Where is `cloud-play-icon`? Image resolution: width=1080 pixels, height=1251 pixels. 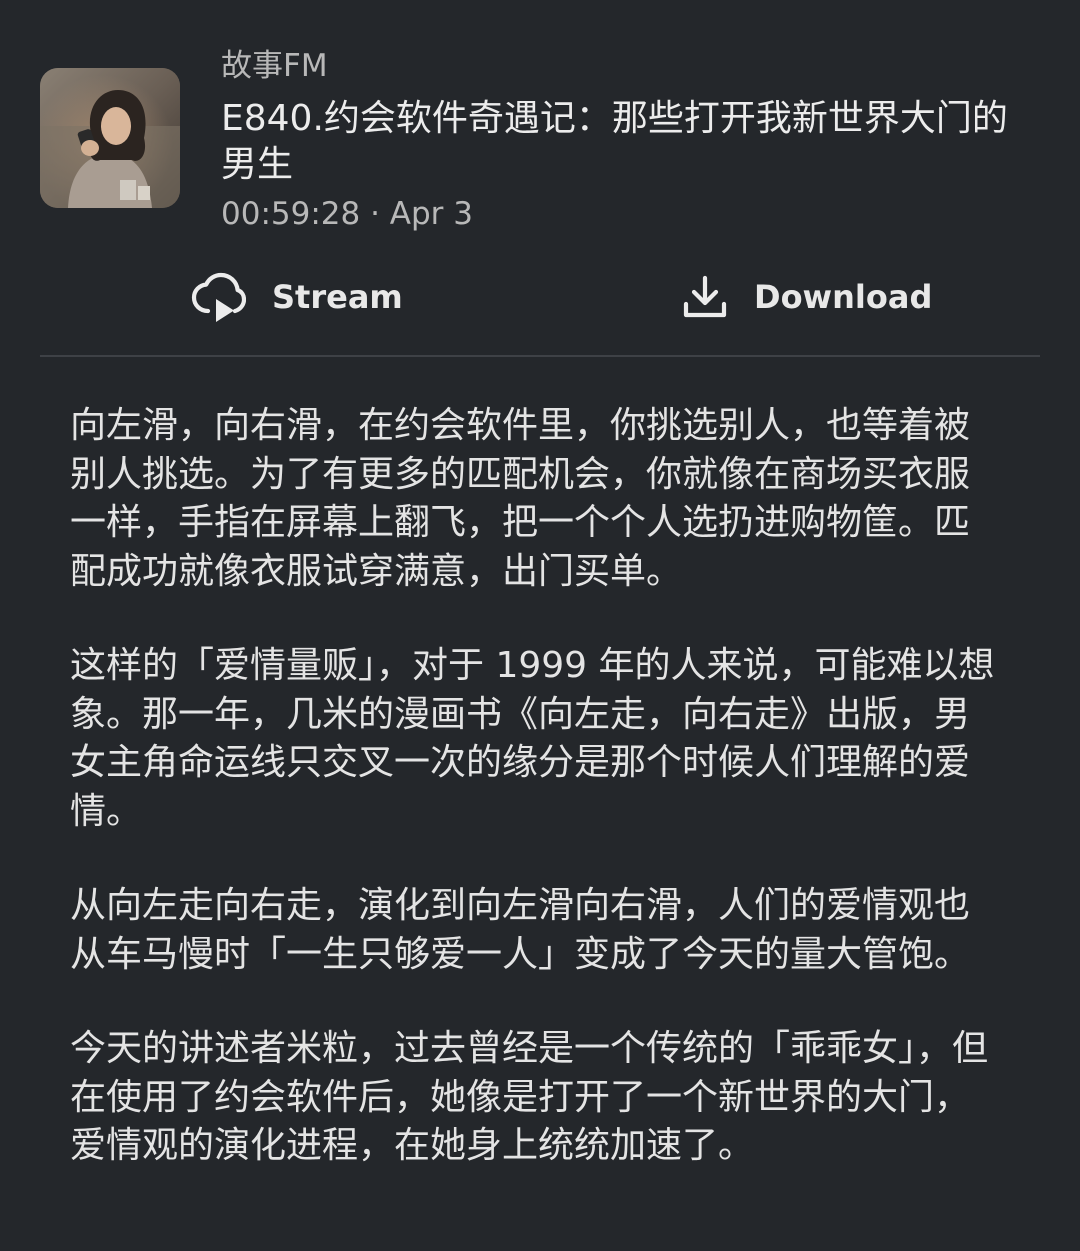
cloud-play-icon is located at coordinates (218, 297).